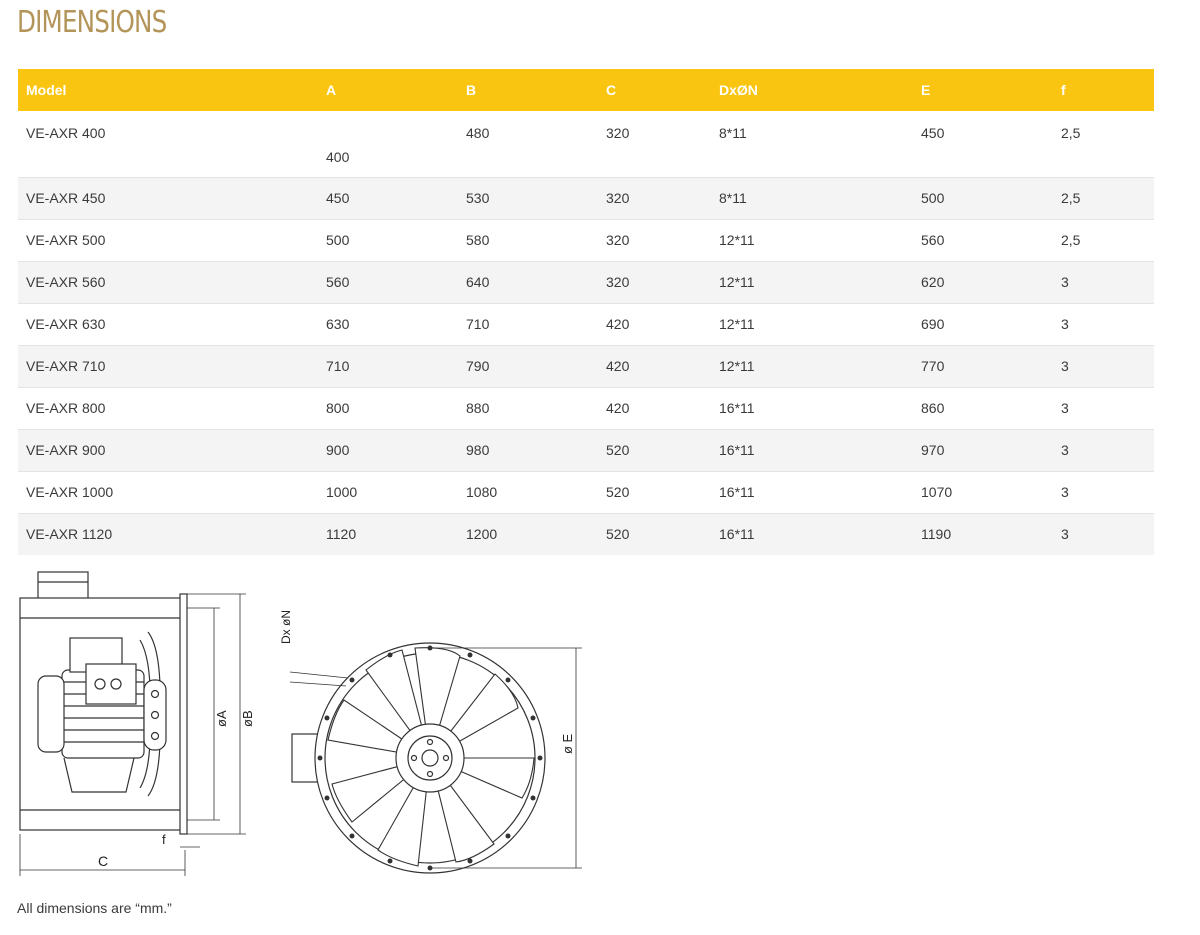  Describe the element at coordinates (654, 90) in the screenshot. I see `header-c: C` at that location.